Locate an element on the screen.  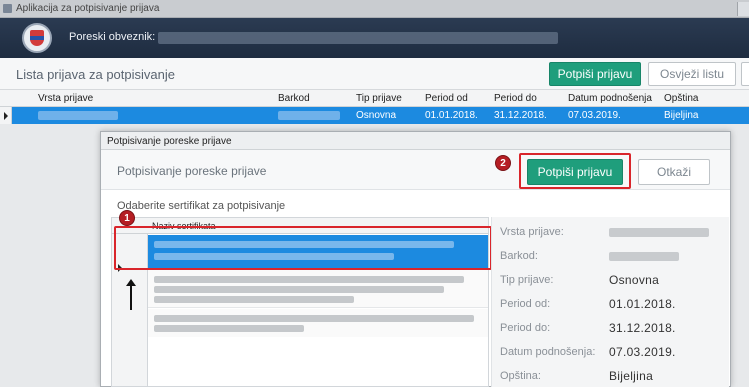
pointer-arrow-icon is located at coordinates (131, 294).